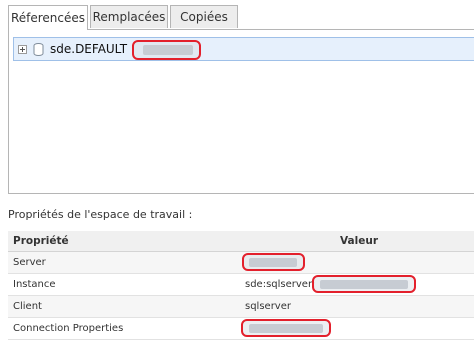  What do you see at coordinates (268, 306) in the screenshot?
I see `property-value-text: sqlserver` at bounding box center [268, 306].